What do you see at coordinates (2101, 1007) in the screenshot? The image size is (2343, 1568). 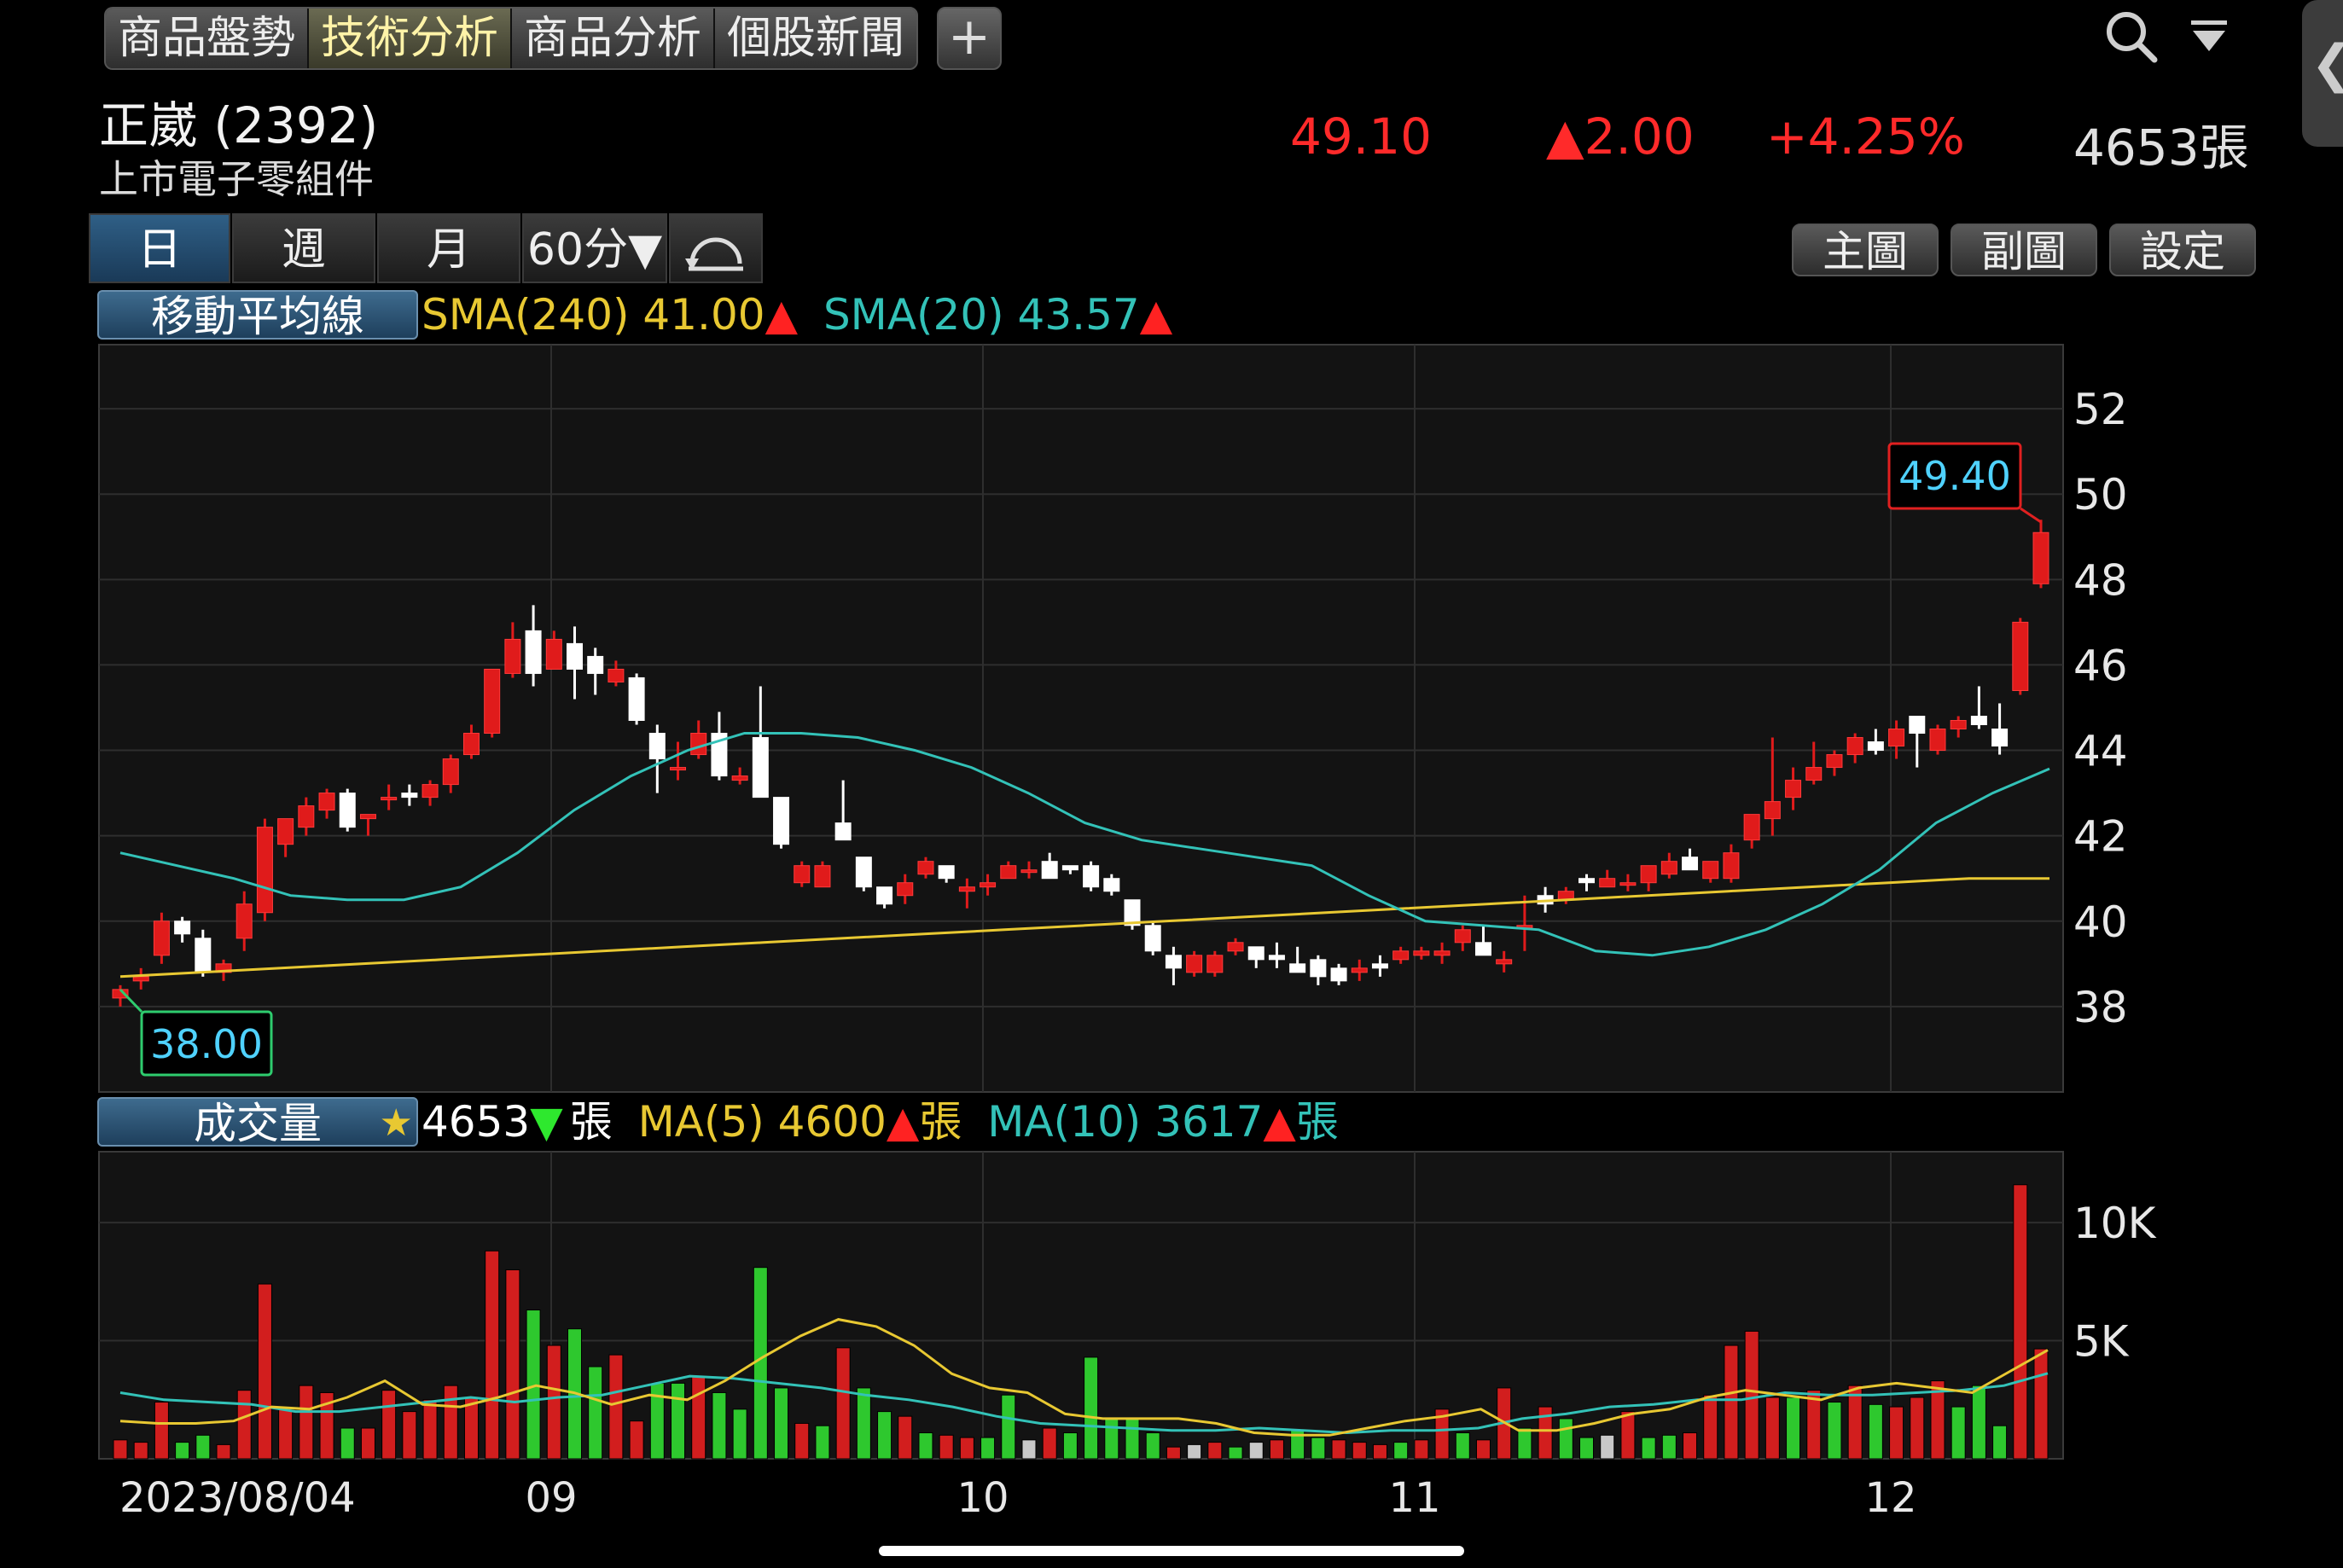 I see `price-tick-label: 38` at bounding box center [2101, 1007].